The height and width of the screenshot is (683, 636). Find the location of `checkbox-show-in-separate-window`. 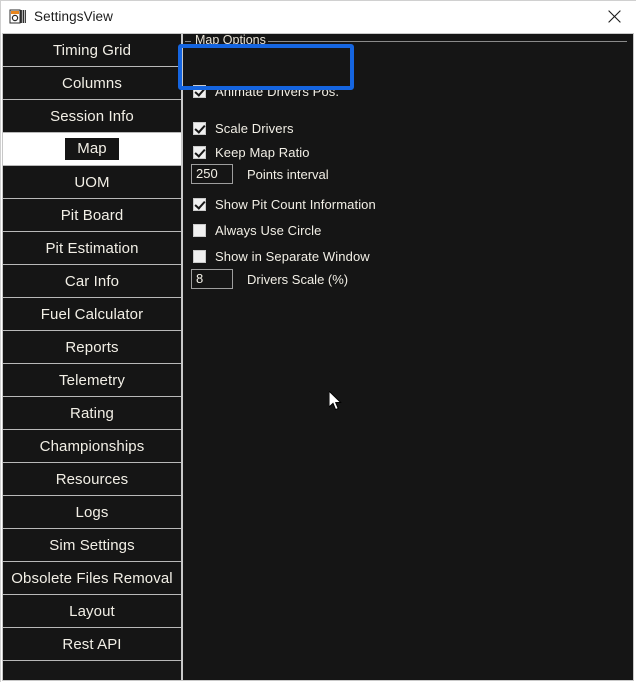

checkbox-show-in-separate-window is located at coordinates (199, 256).